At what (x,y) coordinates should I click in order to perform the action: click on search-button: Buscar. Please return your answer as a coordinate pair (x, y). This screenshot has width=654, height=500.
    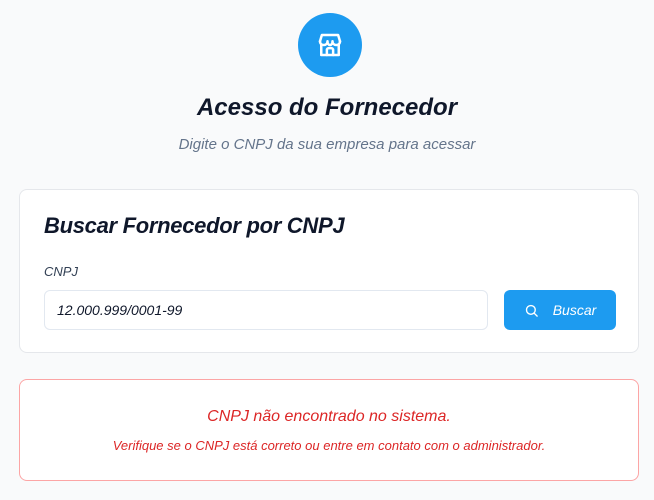
    Looking at the image, I should click on (560, 310).